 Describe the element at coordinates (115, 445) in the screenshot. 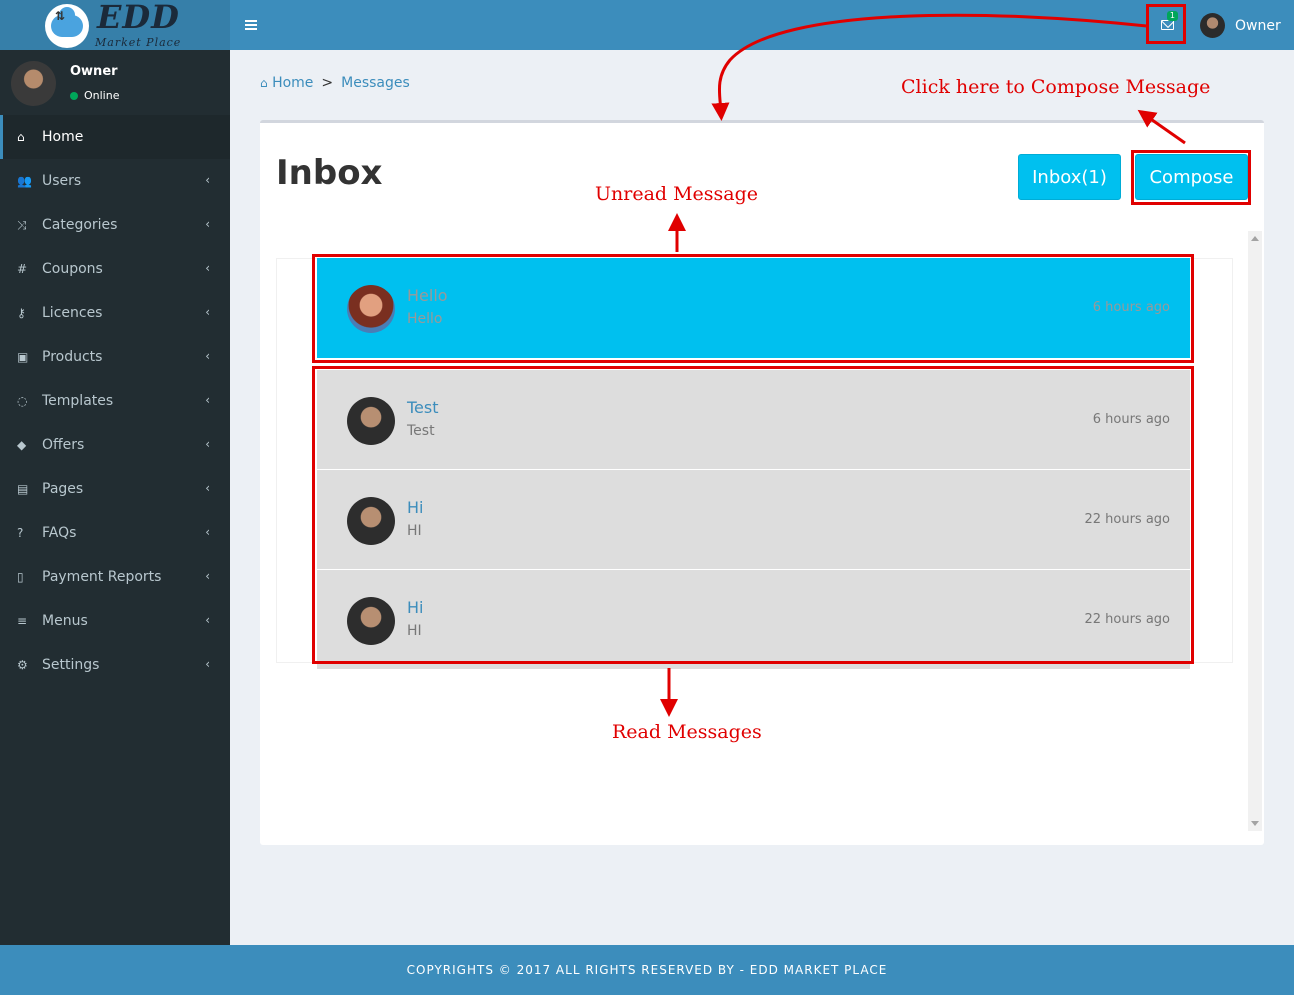

I see `sidebar-item-offers: ◆ Offers ‹` at that location.